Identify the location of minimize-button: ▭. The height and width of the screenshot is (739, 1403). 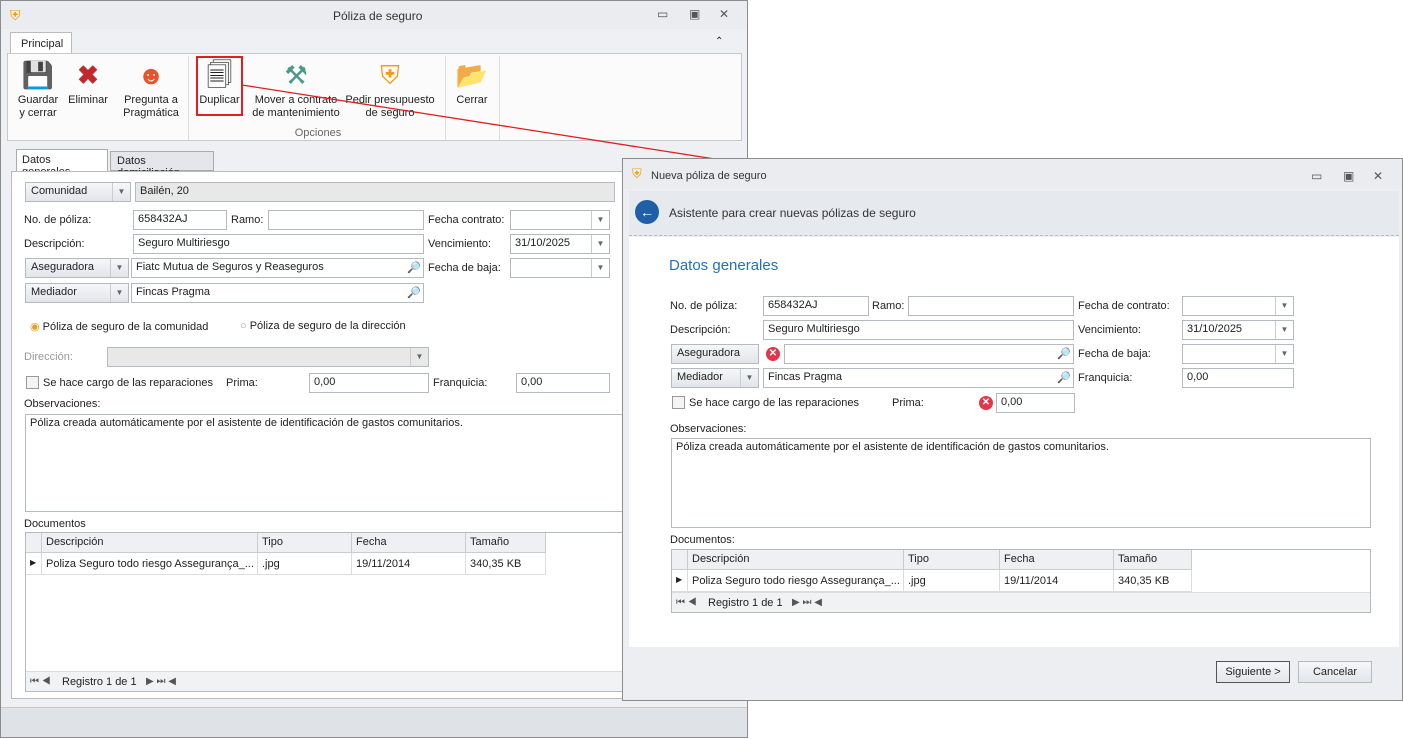
(1316, 176).